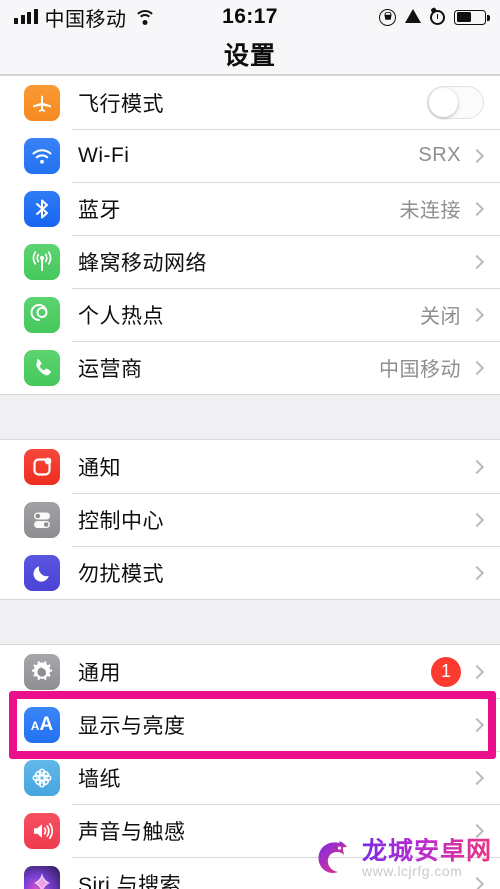 The height and width of the screenshot is (889, 500). I want to click on settings-row-accessory: 1, so click(458, 671).